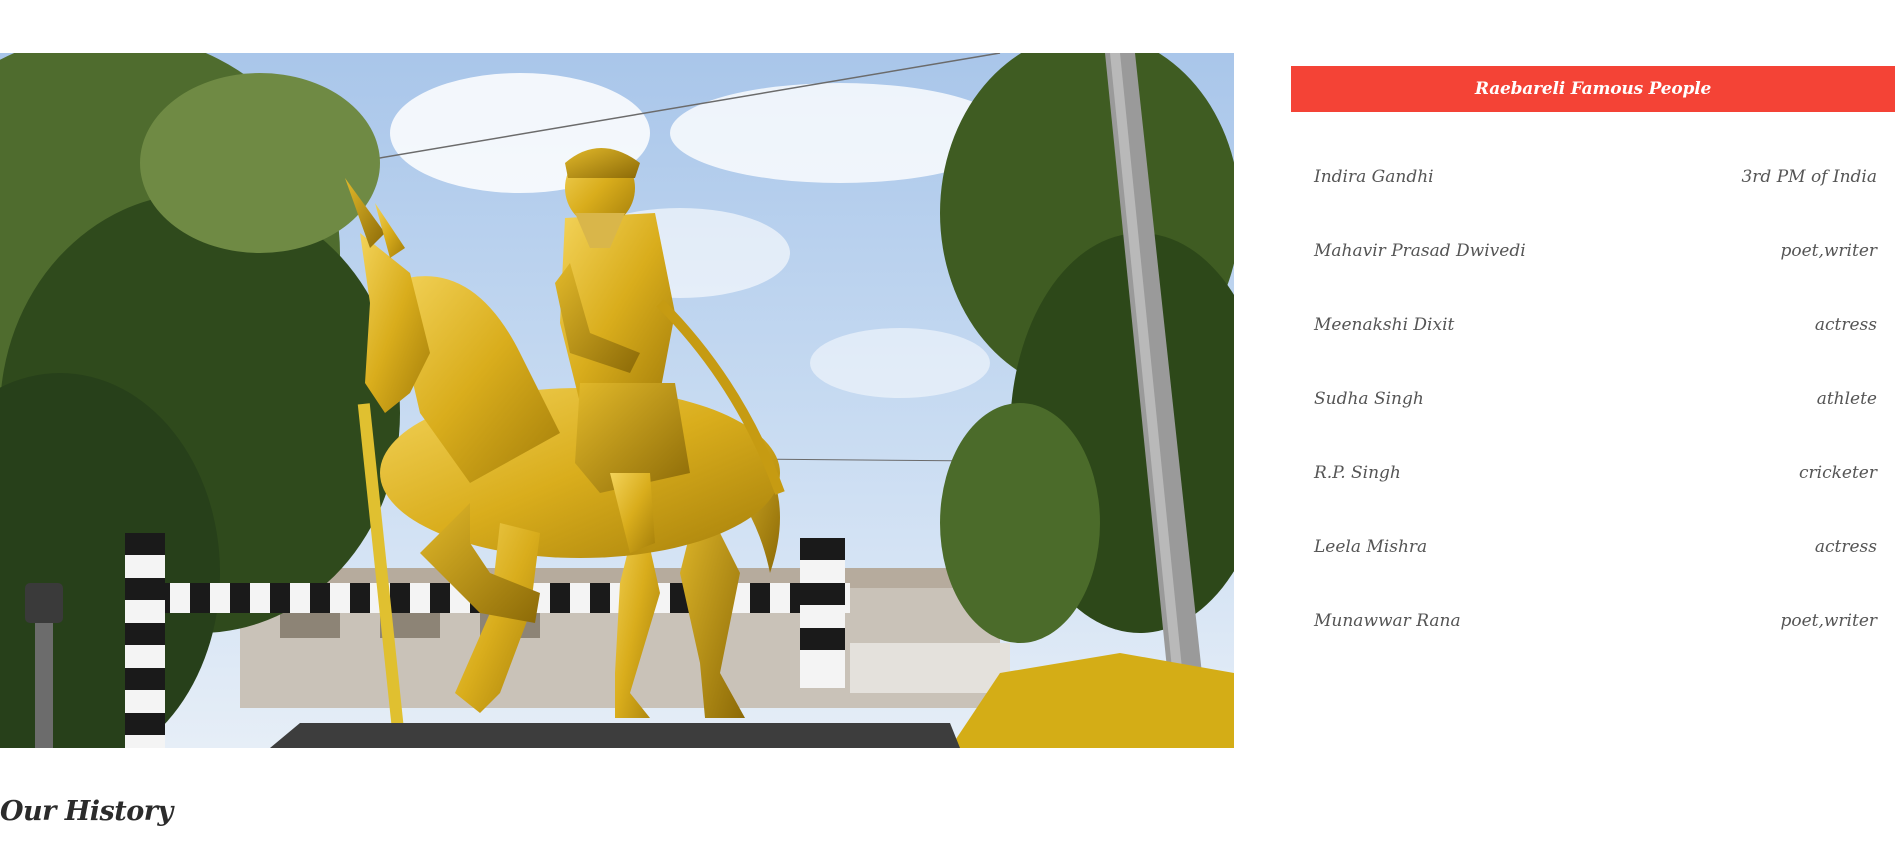 The width and height of the screenshot is (1895, 850). Describe the element at coordinates (86, 811) in the screenshot. I see `our-history-heading: Our History` at that location.